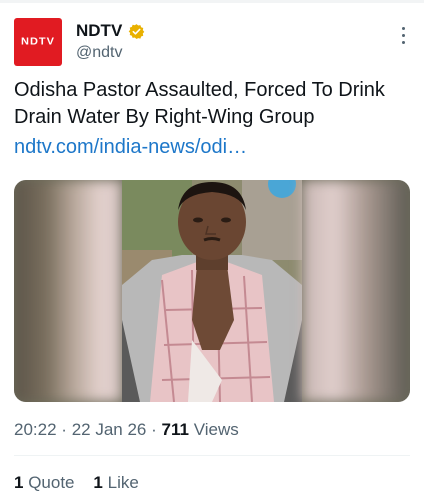 This screenshot has height=500, width=424. Describe the element at coordinates (99, 53) in the screenshot. I see `author-handle: @ndtv` at that location.